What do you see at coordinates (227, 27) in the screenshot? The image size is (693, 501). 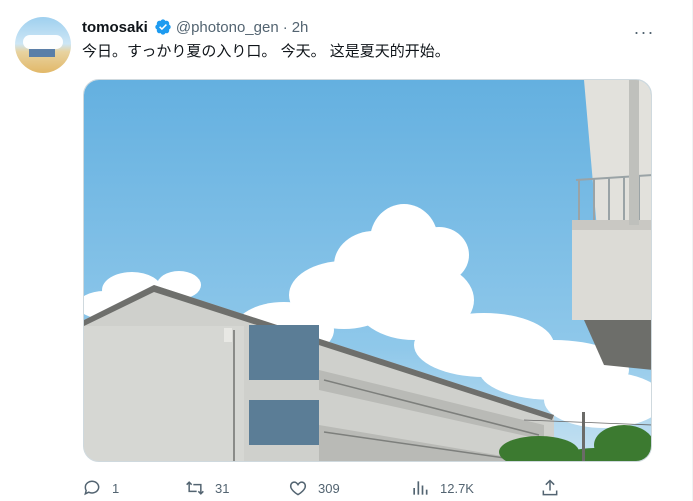 I see `author-handle: @photono_gen` at bounding box center [227, 27].